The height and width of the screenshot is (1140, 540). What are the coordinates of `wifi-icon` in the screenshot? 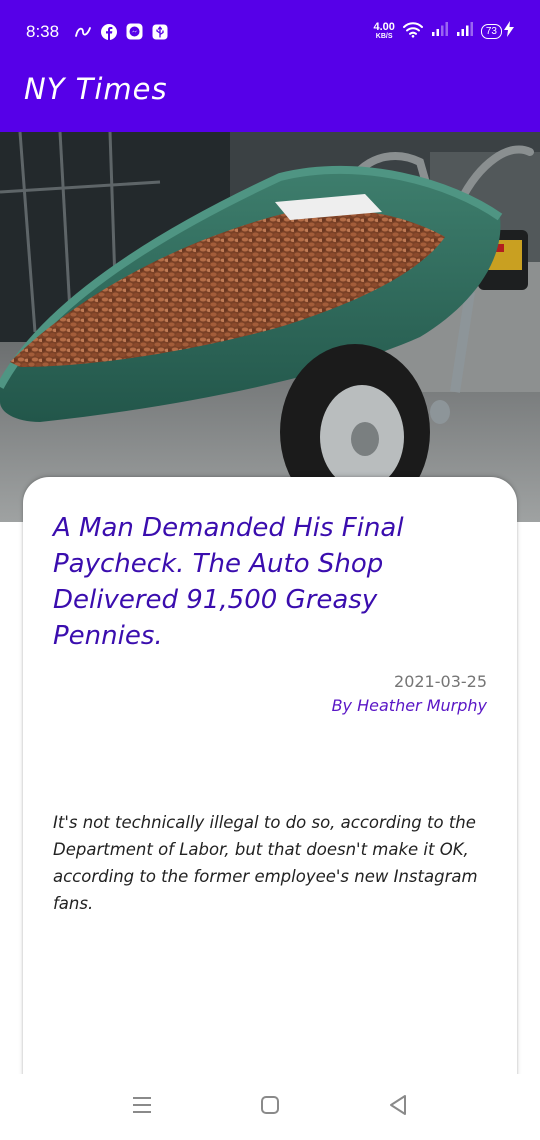 It's located at (413, 31).